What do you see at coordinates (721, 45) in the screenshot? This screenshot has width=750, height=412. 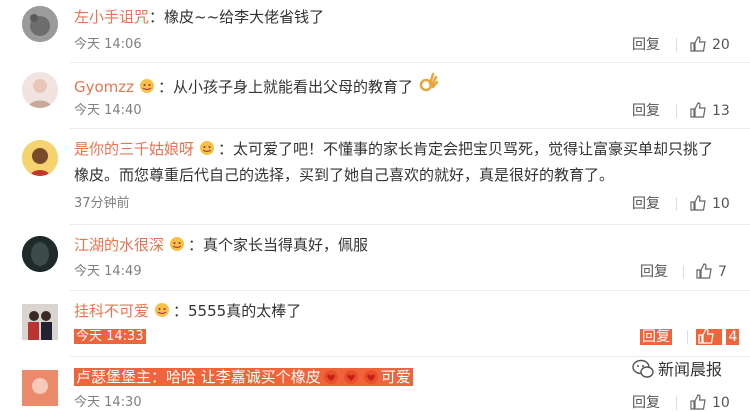 I see `like-count: 20` at bounding box center [721, 45].